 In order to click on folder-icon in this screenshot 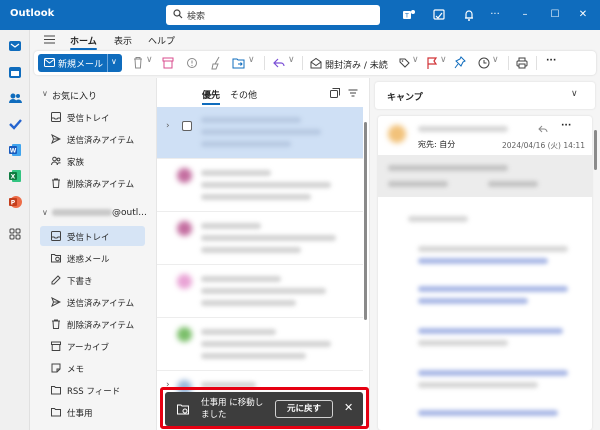, I will do `click(56, 390)`.